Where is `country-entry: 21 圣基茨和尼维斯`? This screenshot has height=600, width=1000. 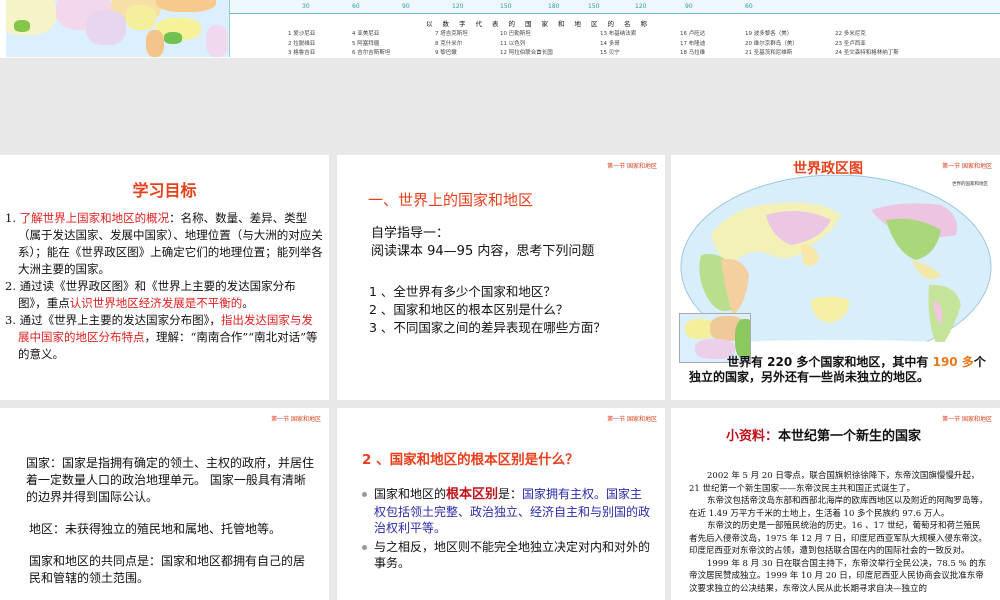
country-entry: 21 圣基茨和尼维斯 is located at coordinates (769, 53).